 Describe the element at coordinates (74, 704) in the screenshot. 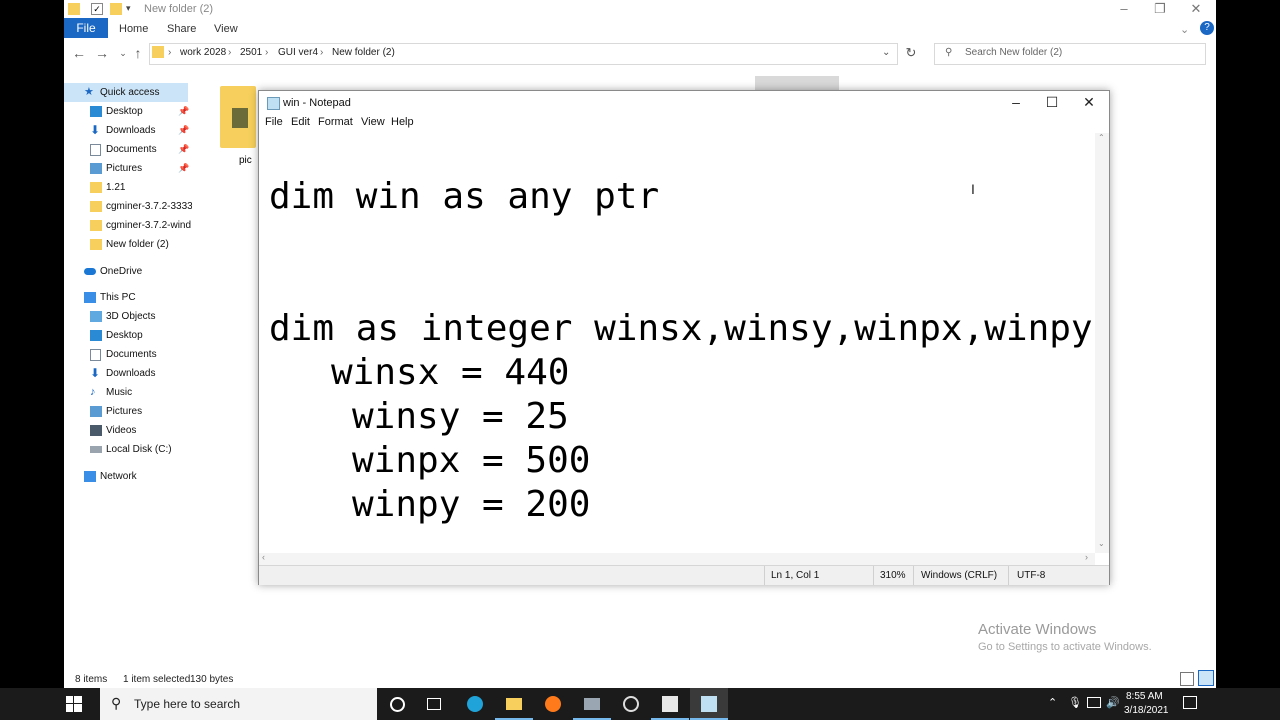

I see `start-windows-icon` at that location.